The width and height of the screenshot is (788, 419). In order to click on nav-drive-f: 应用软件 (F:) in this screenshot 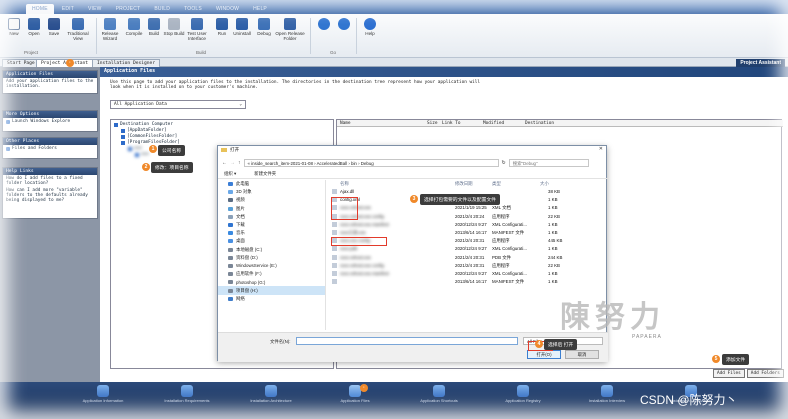, I will do `click(271, 274)`.